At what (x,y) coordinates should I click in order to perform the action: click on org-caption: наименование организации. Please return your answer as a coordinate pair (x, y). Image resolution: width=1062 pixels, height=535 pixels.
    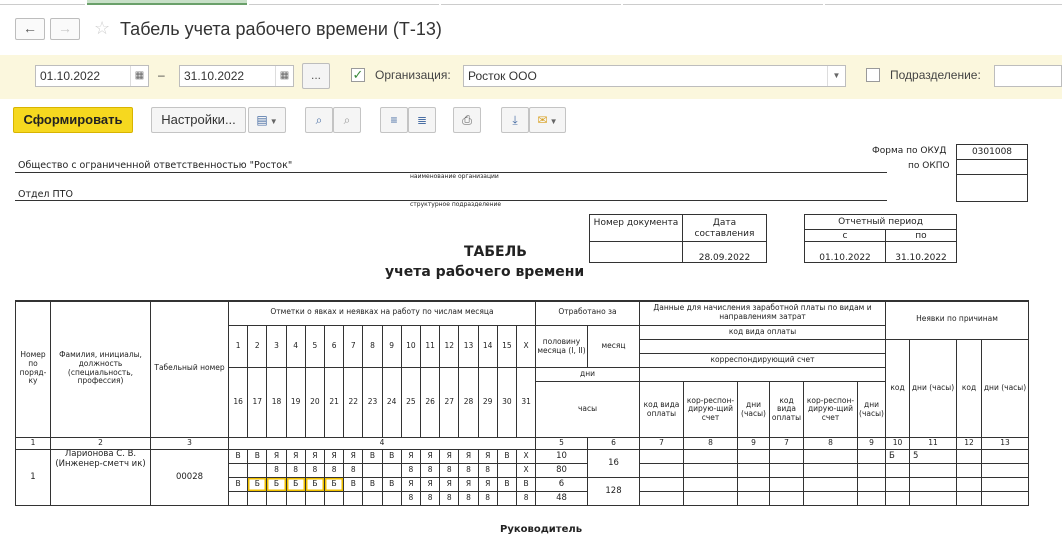
    Looking at the image, I should click on (454, 176).